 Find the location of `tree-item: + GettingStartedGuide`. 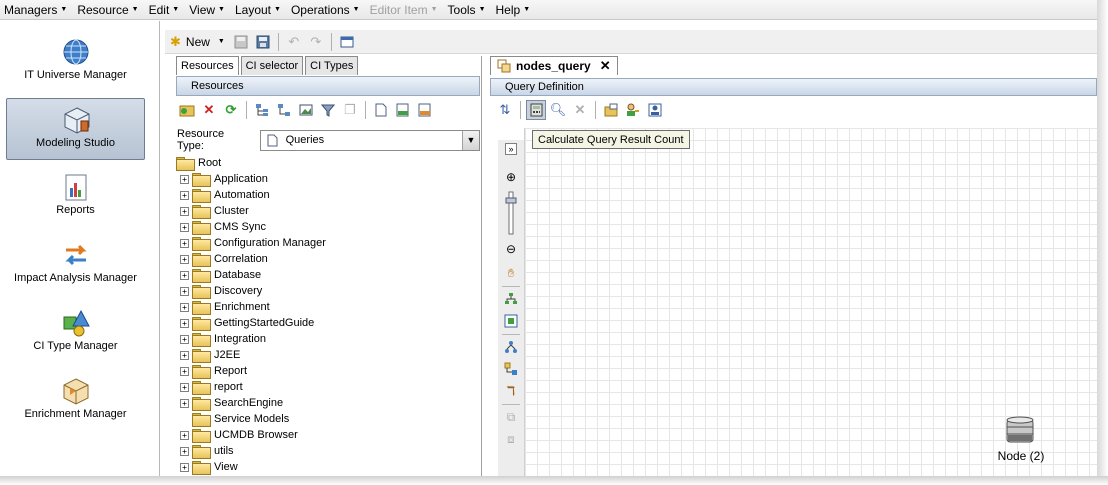

tree-item: + GettingStartedGuide is located at coordinates (247, 323).